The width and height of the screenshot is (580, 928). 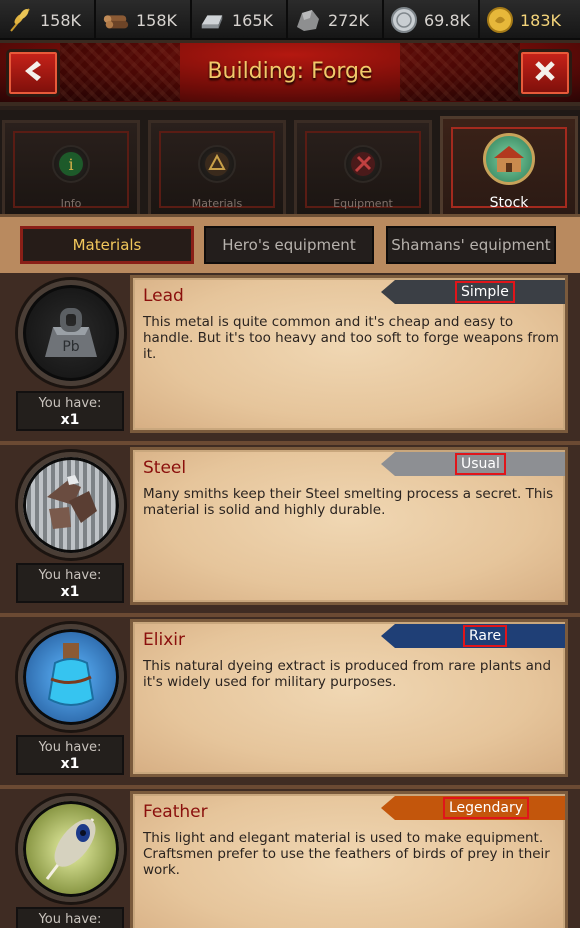 What do you see at coordinates (164, 640) in the screenshot?
I see `material-name: Elixir` at bounding box center [164, 640].